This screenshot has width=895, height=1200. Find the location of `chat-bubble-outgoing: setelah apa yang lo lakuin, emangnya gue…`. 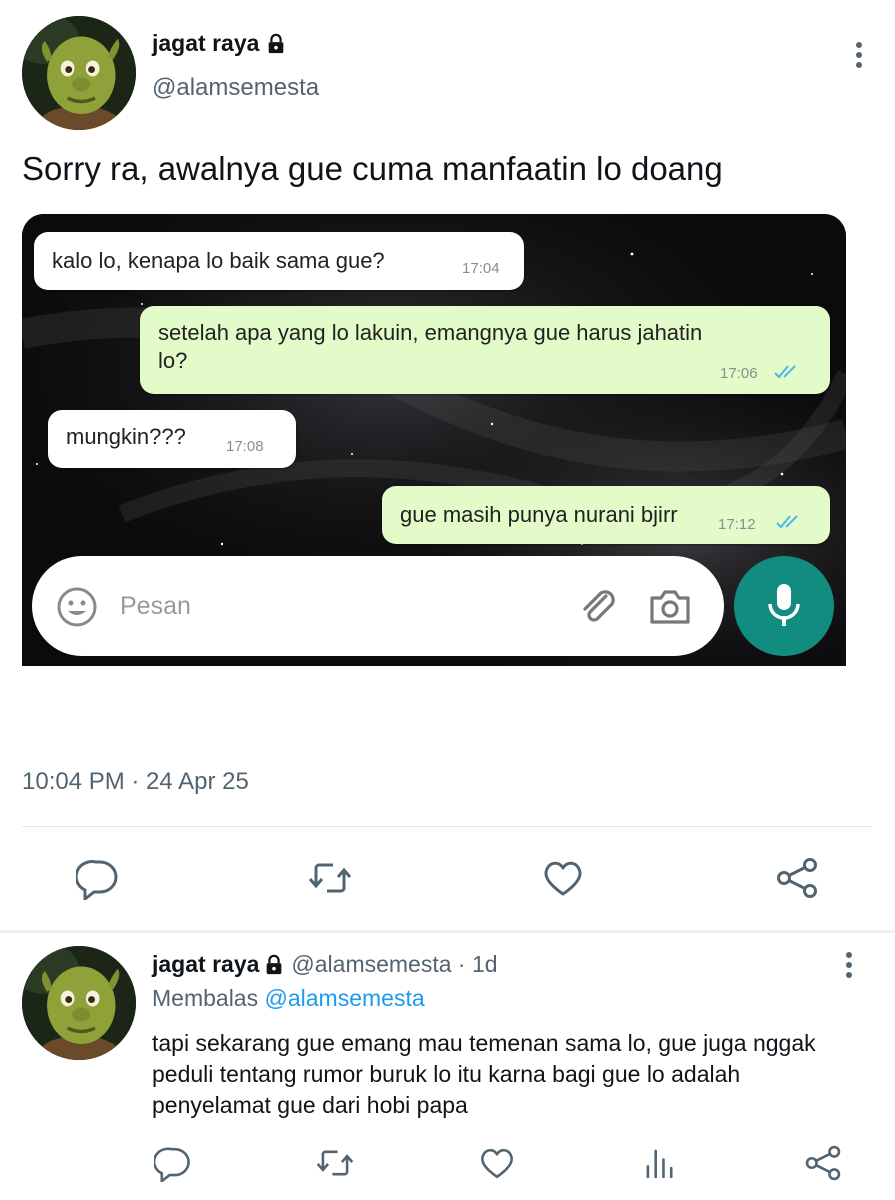

chat-bubble-outgoing: setelah apa yang lo lakuin, emangnya gue… is located at coordinates (485, 350).